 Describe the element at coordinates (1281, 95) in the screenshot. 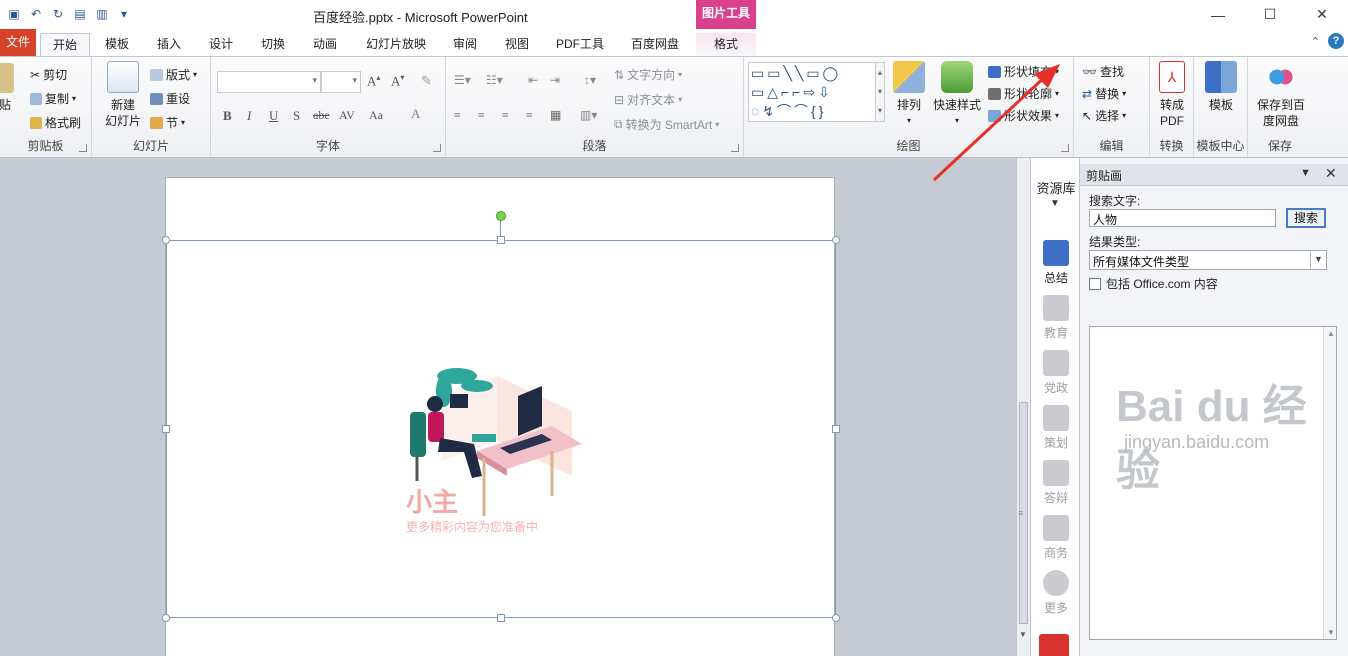

I see `save-to-baidu-button: 保存到百 度网盘` at that location.